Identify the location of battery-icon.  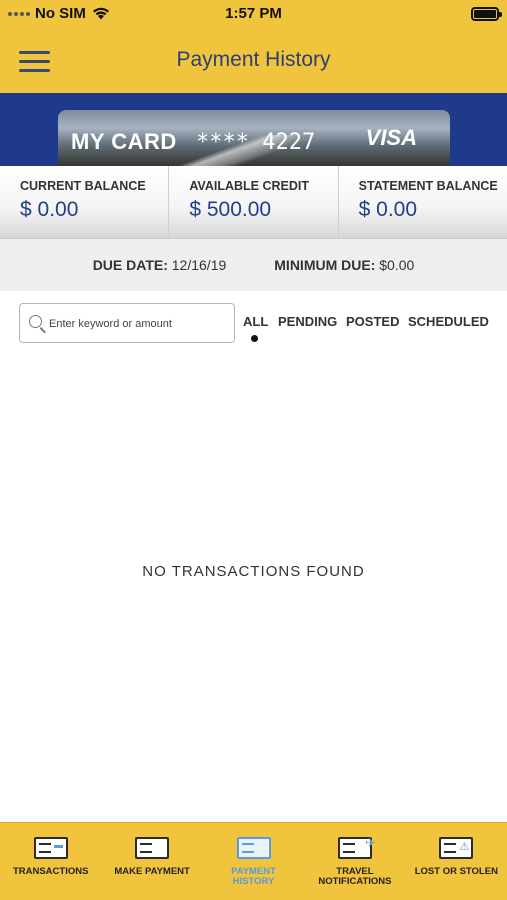
(486, 14).